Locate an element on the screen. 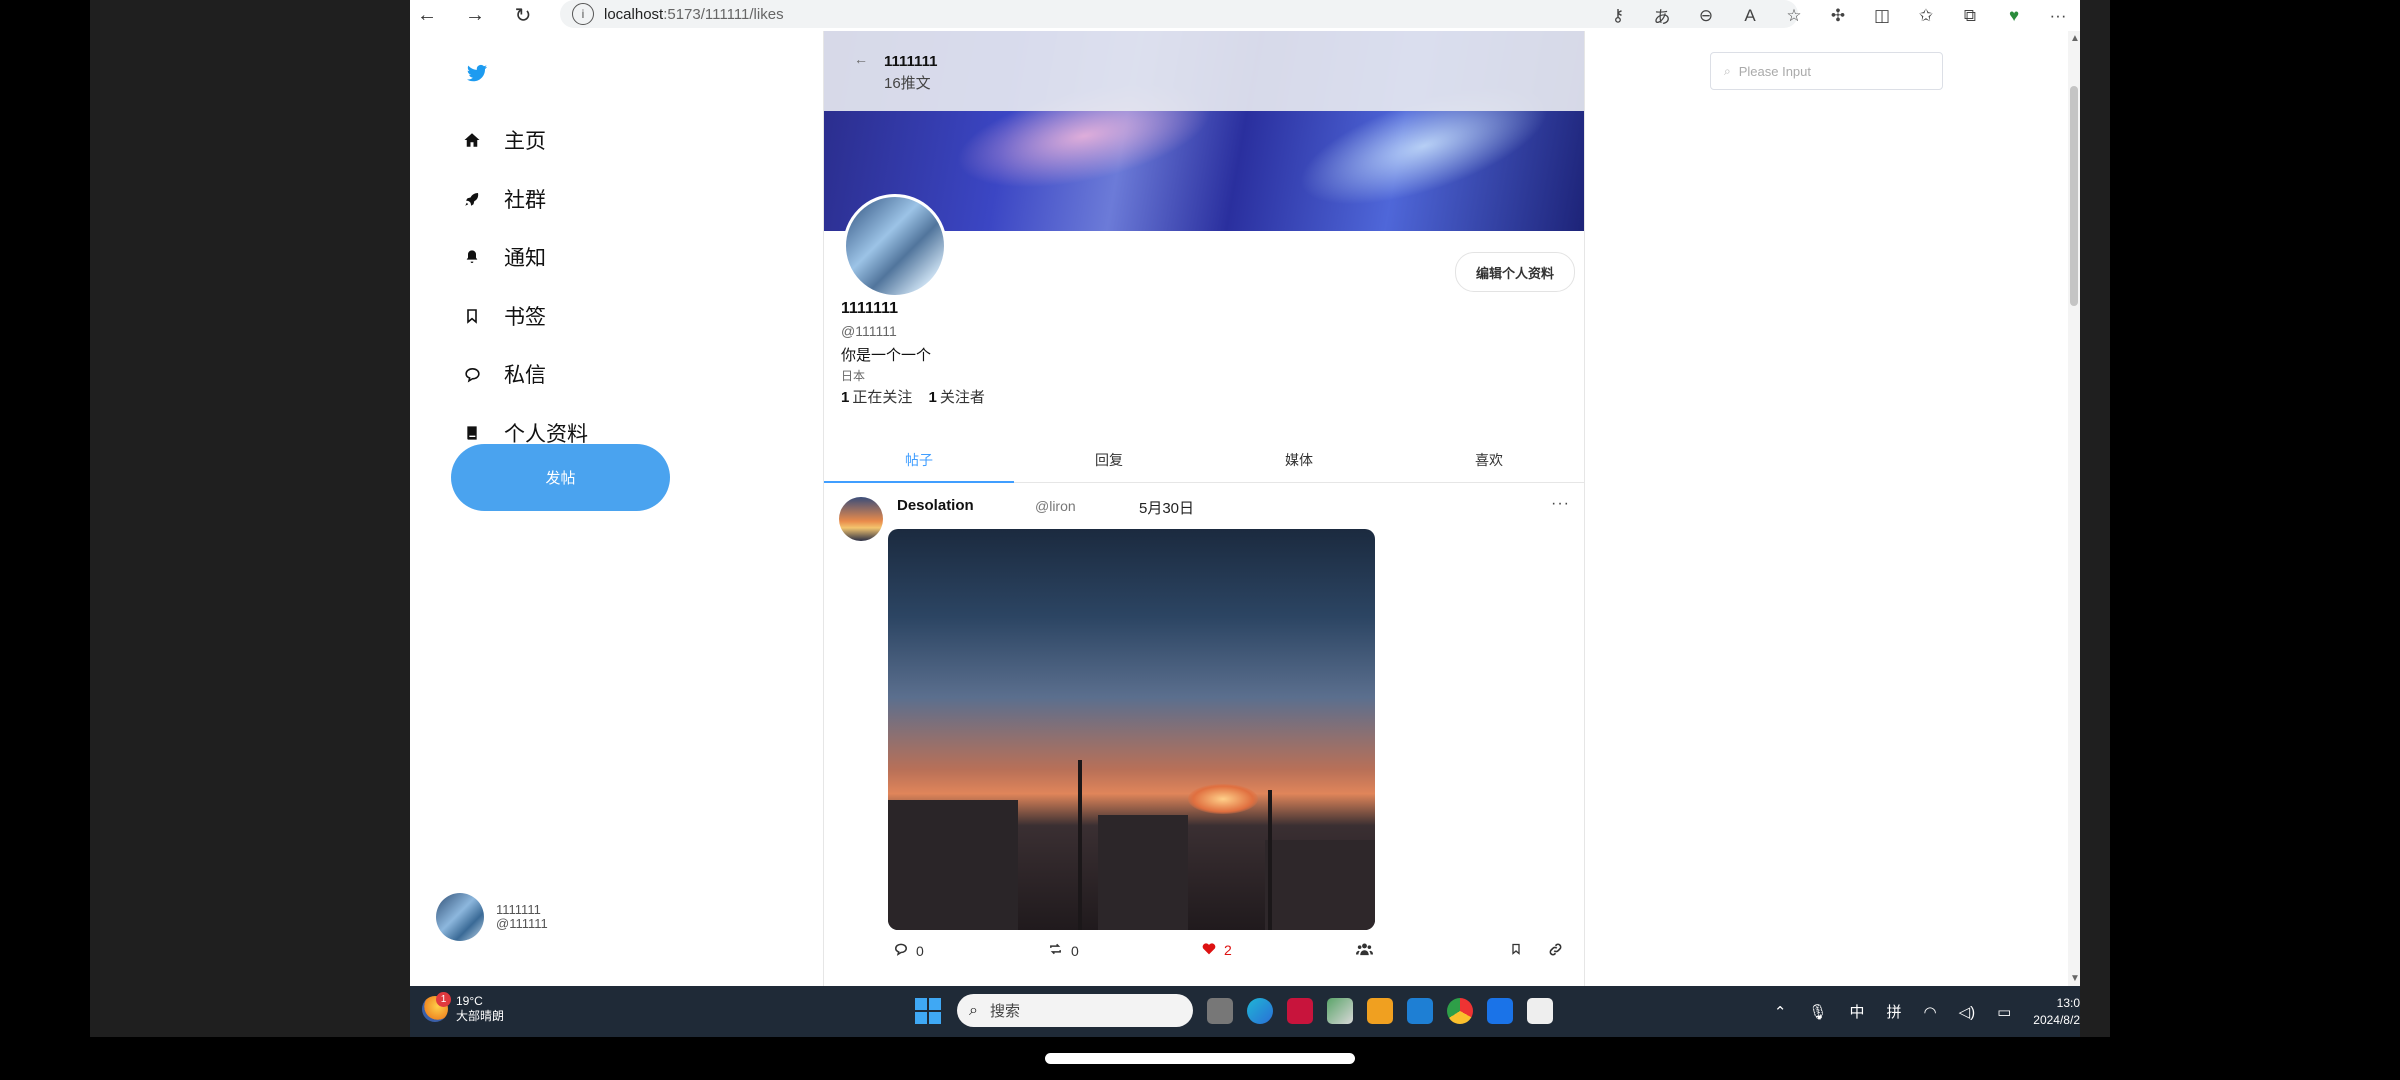  microphone-icon: 🎙 is located at coordinates (1817, 1012).